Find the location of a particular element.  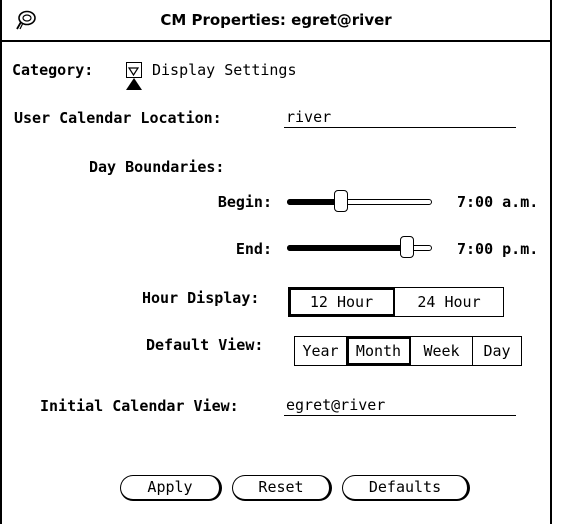

pointer-triangle-icon is located at coordinates (134, 84).